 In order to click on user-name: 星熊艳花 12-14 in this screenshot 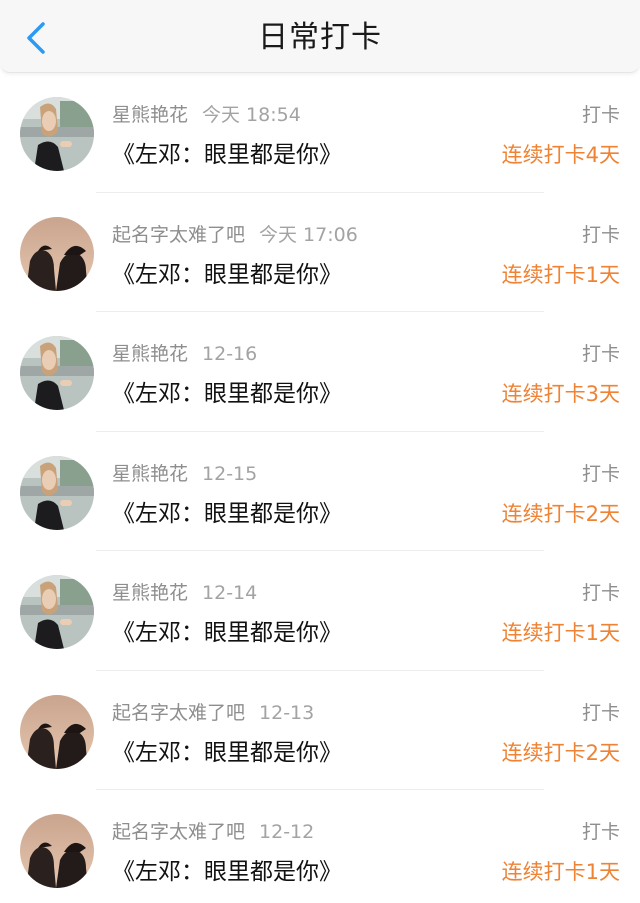, I will do `click(184, 593)`.